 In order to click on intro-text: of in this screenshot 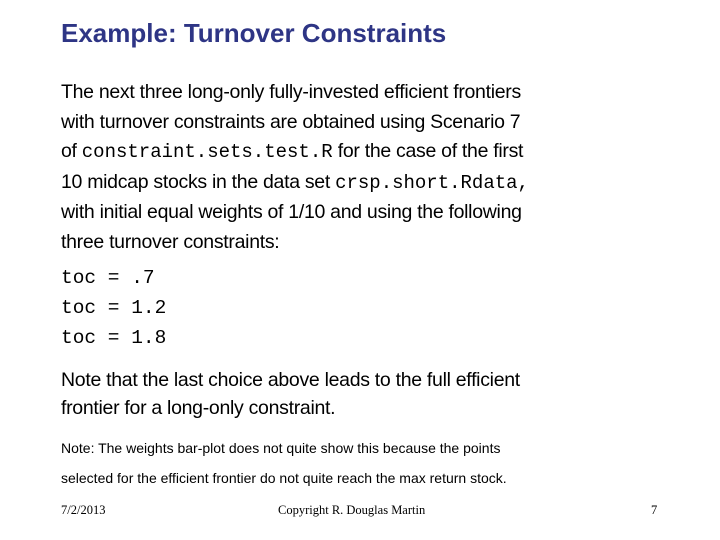, I will do `click(71, 151)`.